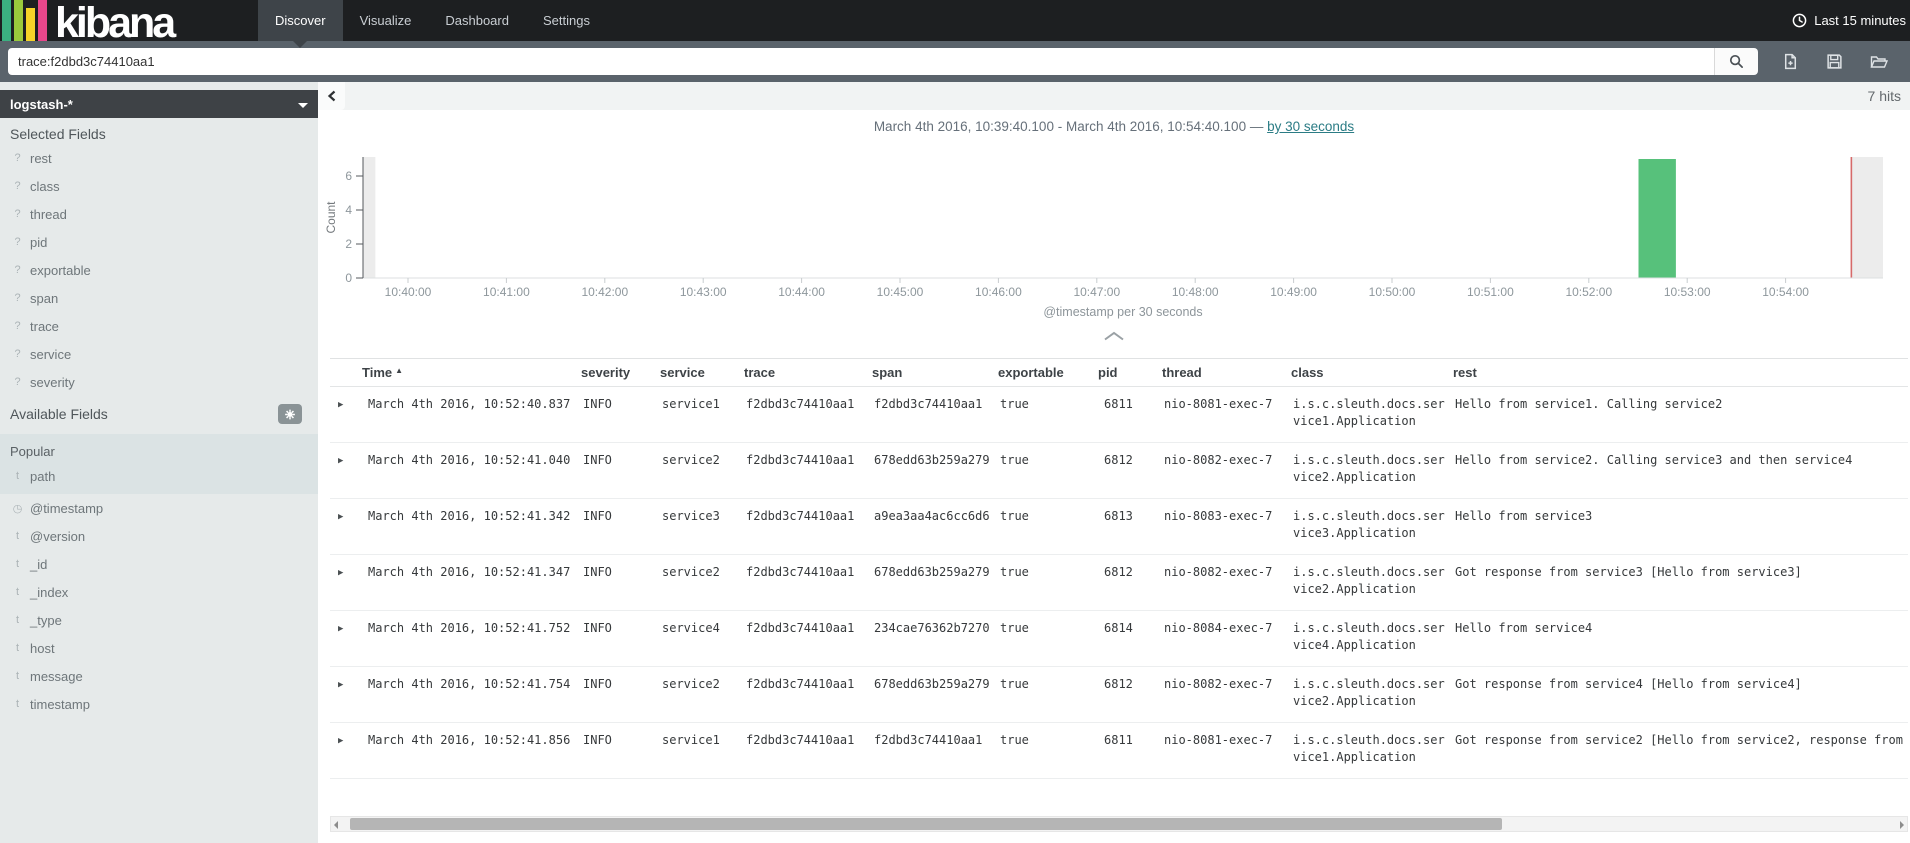 The height and width of the screenshot is (843, 1910). Describe the element at coordinates (348, 210) in the screenshot. I see `y-tick-label: 4` at that location.